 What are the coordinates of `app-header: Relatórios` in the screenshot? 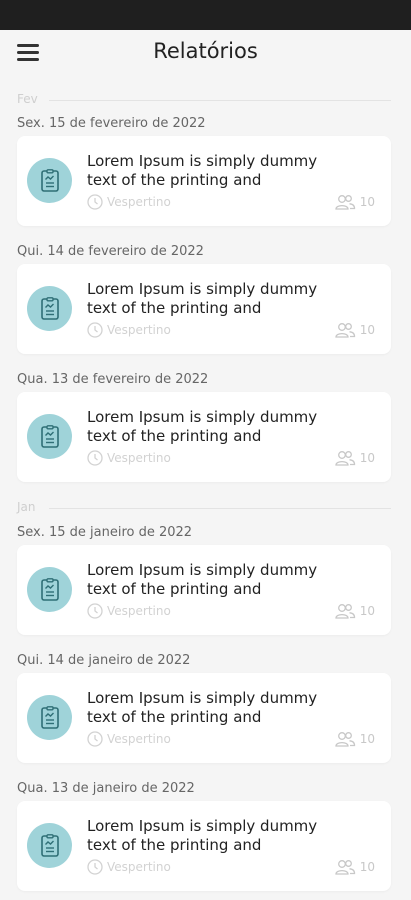 It's located at (205, 53).